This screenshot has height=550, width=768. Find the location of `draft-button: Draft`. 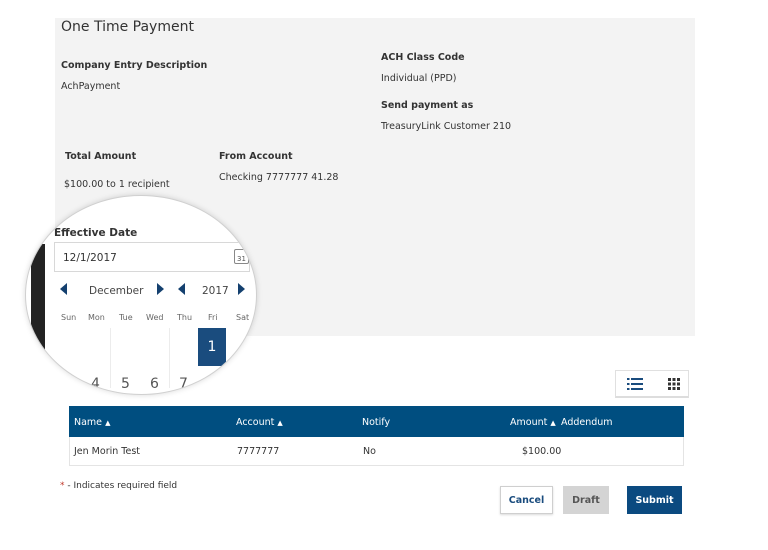

draft-button: Draft is located at coordinates (586, 500).